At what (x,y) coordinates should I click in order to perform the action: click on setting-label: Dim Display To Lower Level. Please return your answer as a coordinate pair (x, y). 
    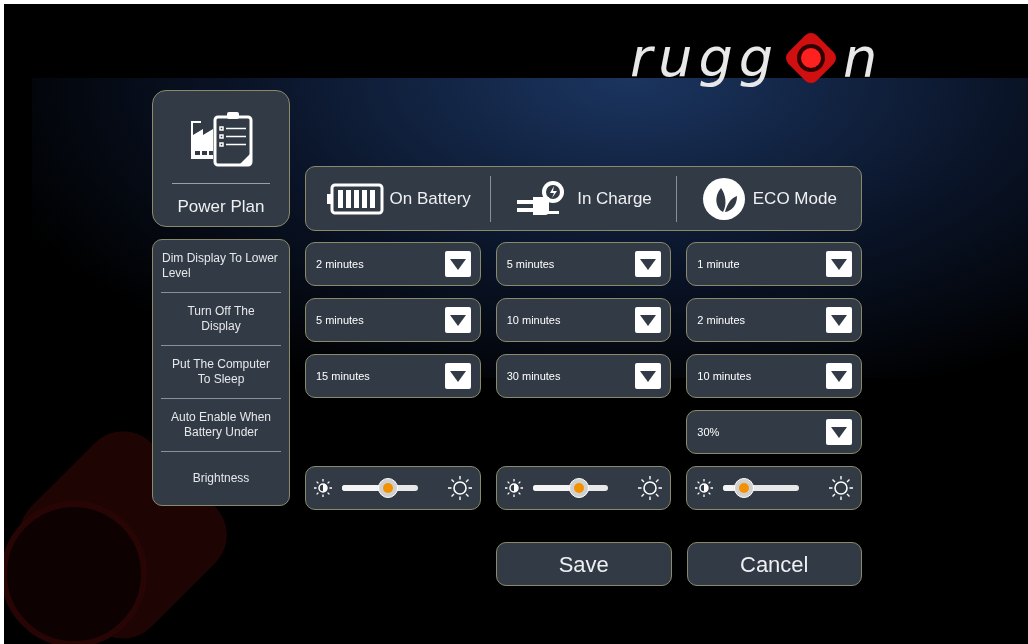
    Looking at the image, I should click on (220, 266).